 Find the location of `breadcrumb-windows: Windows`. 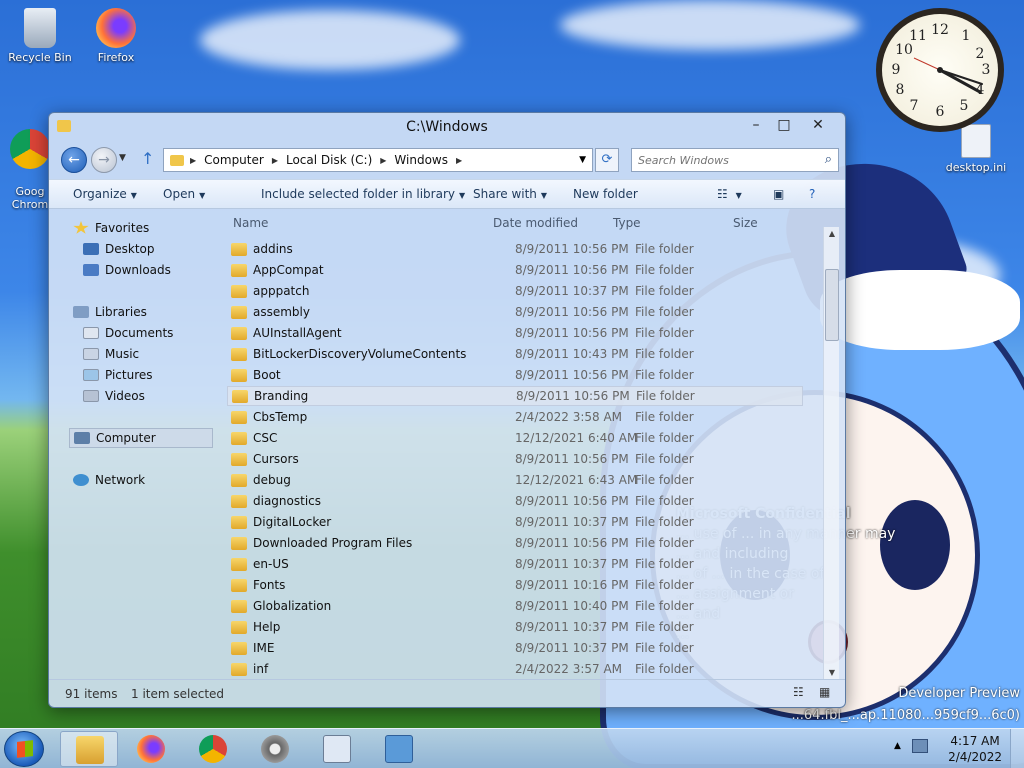

breadcrumb-windows: Windows is located at coordinates (421, 160).